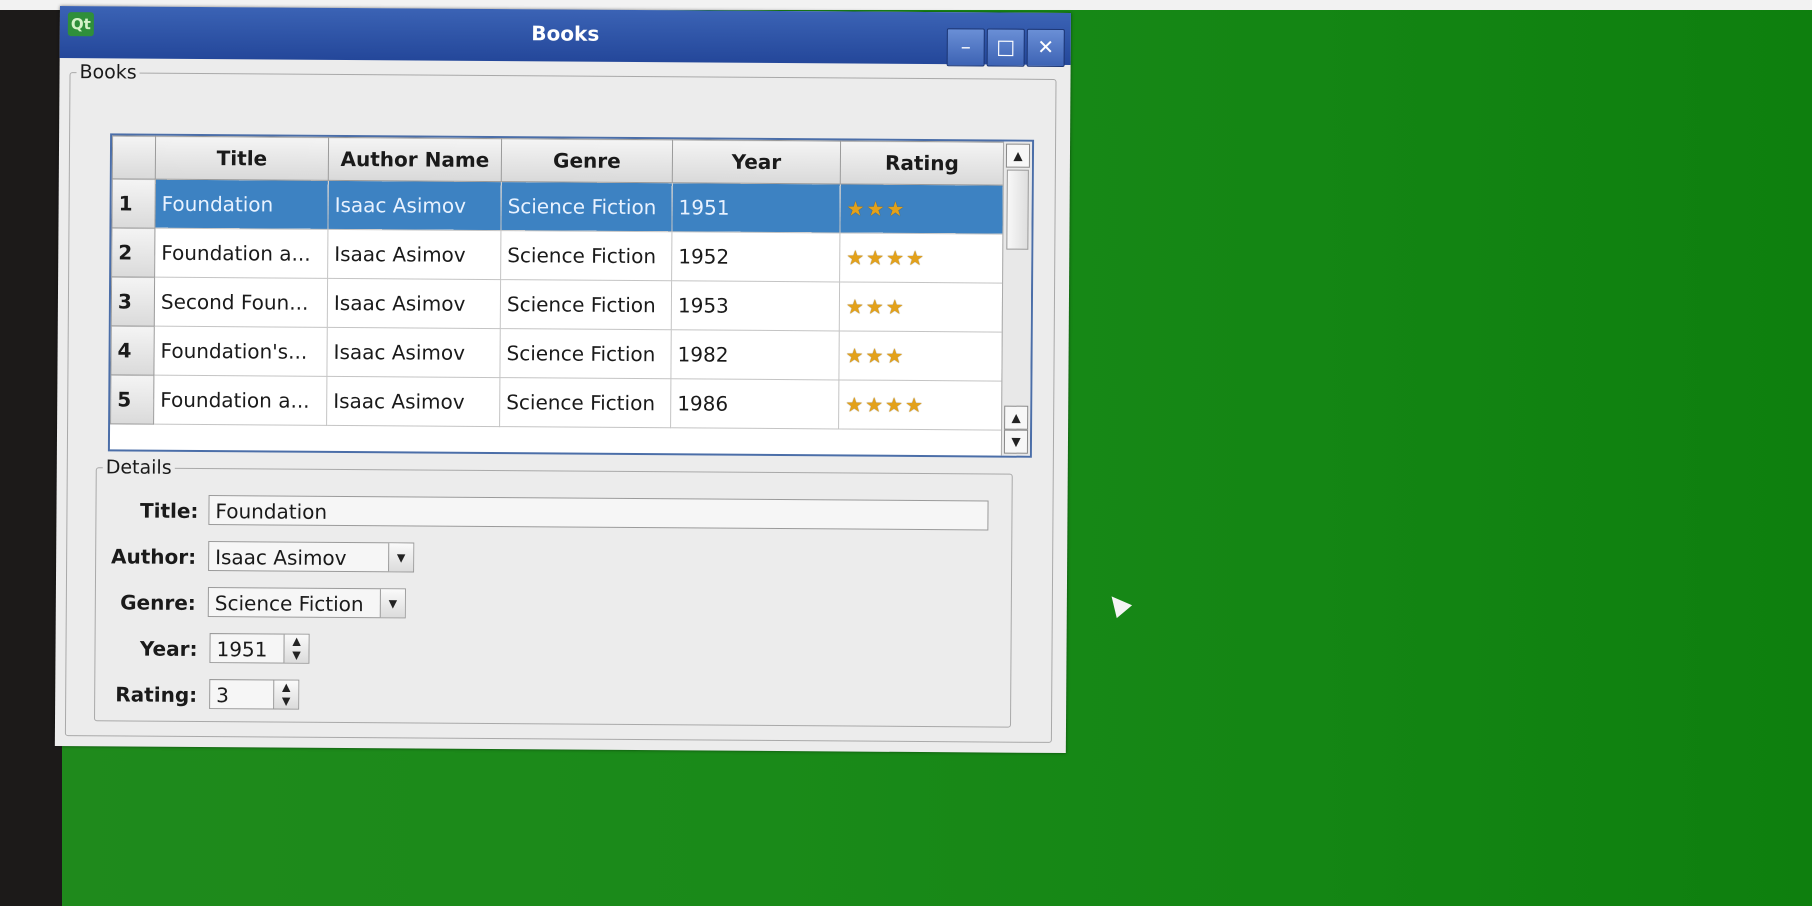  I want to click on year-spin-arrows: ▲ ▼, so click(296, 648).